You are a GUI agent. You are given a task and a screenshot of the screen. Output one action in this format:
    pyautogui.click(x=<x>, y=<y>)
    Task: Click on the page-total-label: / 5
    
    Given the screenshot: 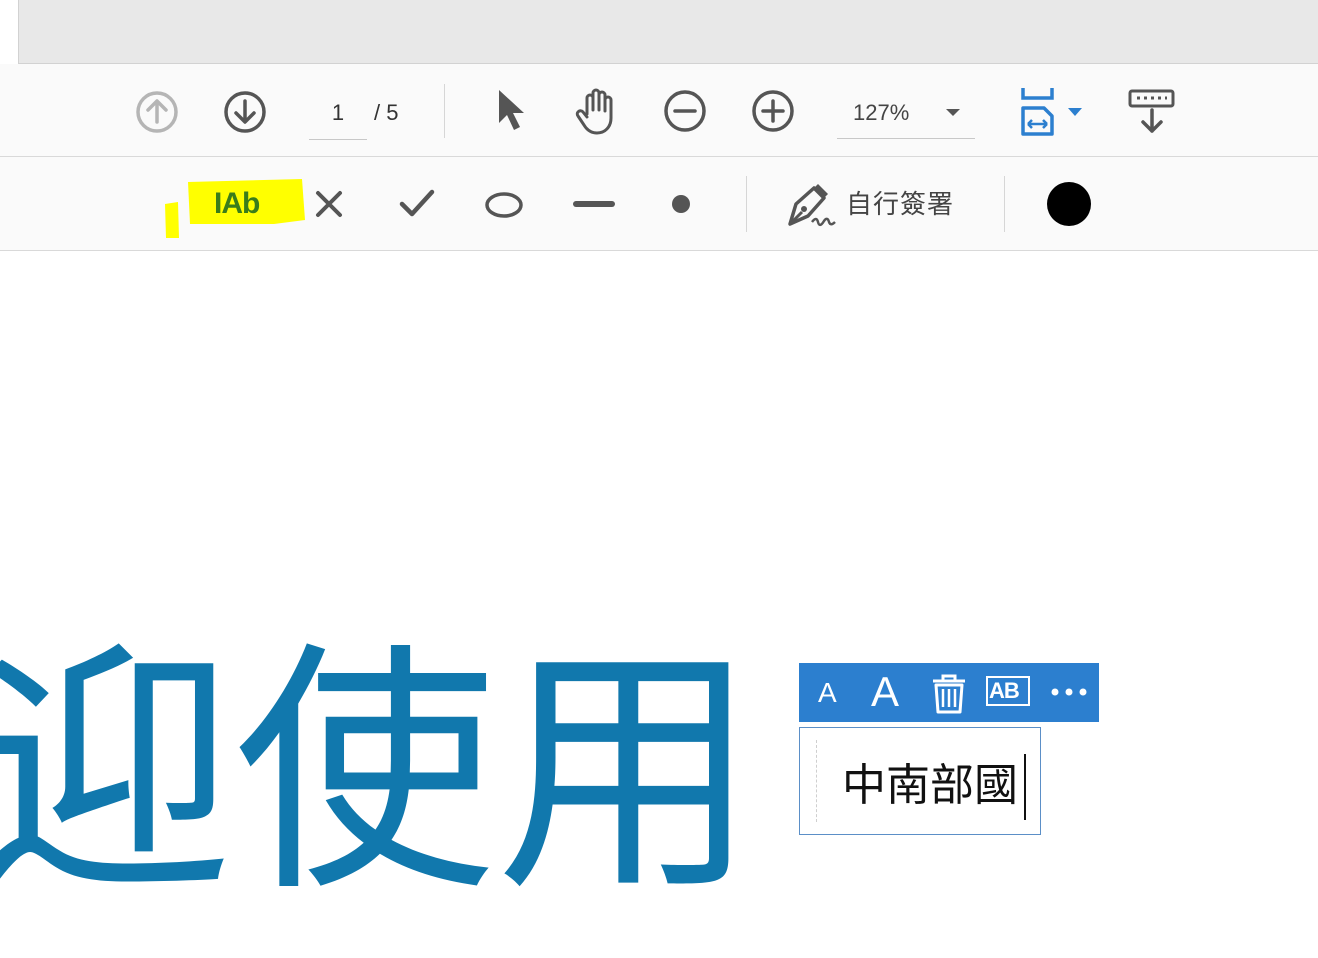 What is the action you would take?
    pyautogui.click(x=386, y=112)
    